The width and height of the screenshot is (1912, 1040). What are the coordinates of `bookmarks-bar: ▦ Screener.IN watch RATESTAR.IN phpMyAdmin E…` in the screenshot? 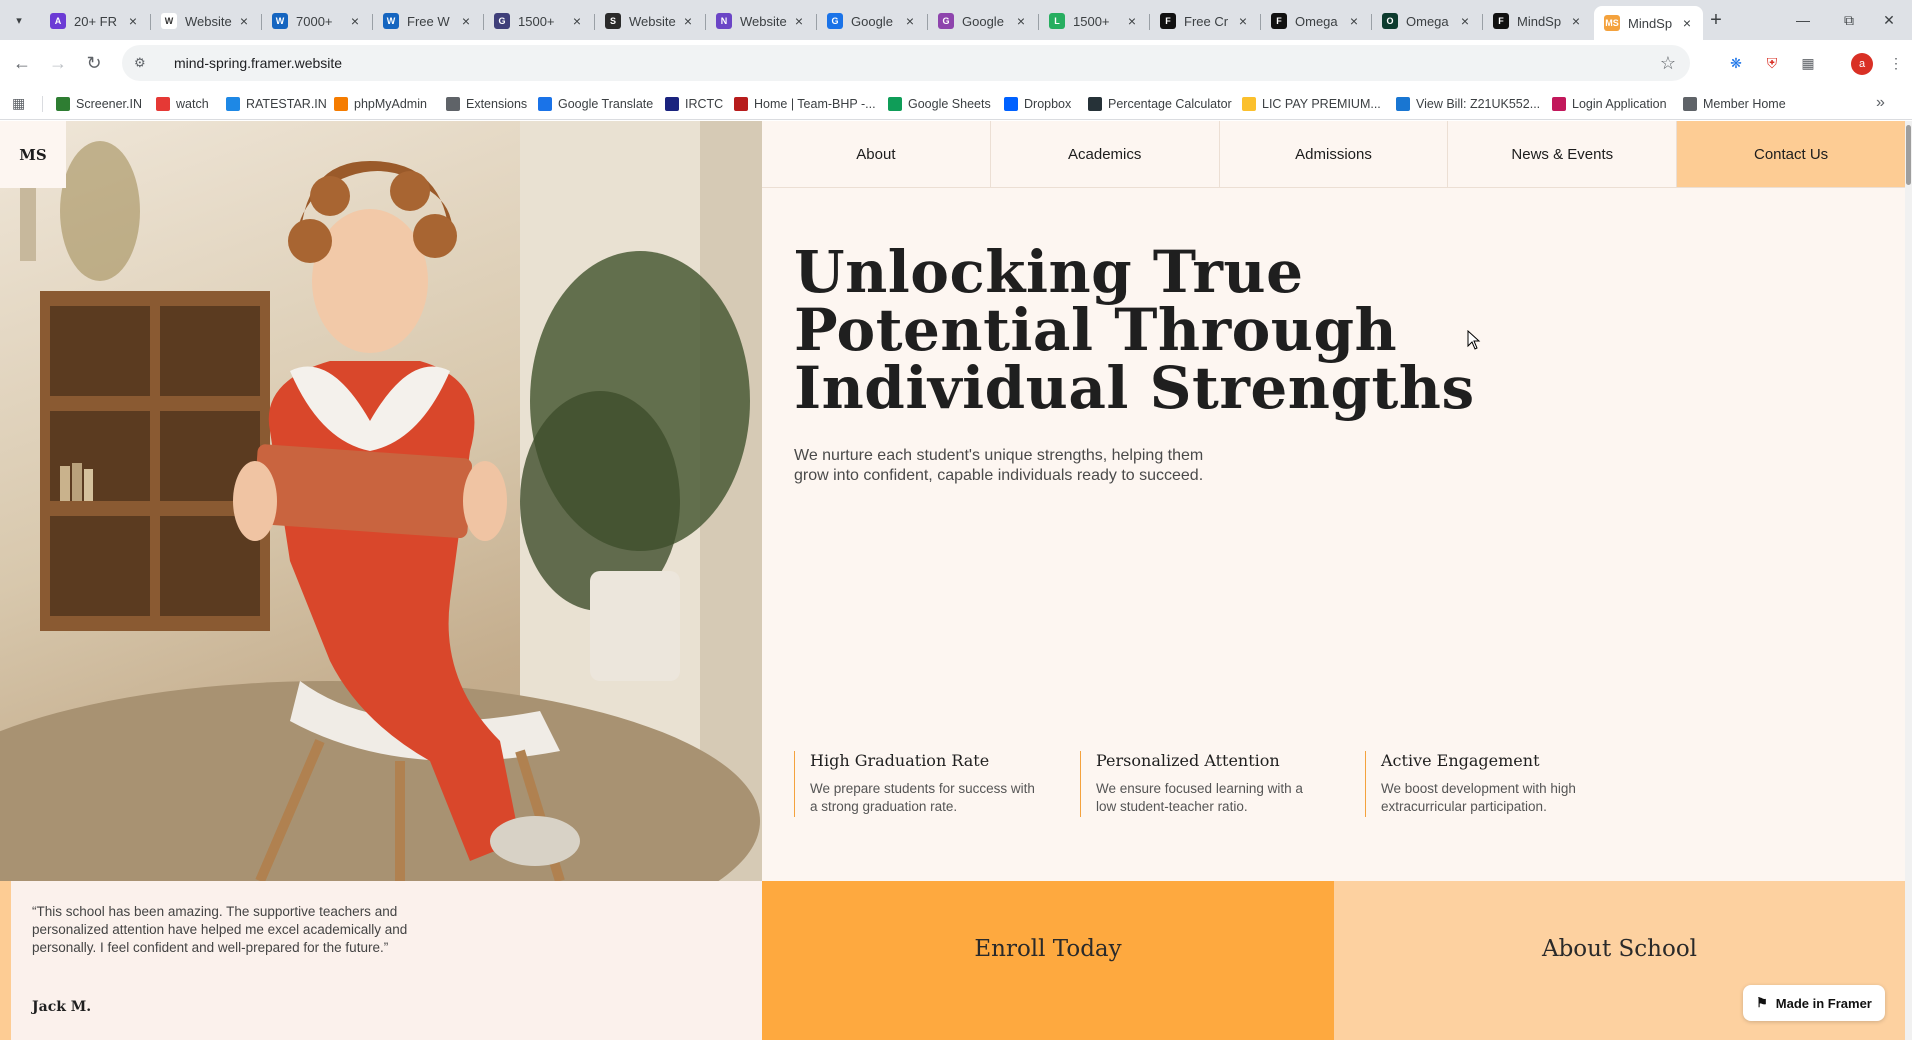 It's located at (956, 103).